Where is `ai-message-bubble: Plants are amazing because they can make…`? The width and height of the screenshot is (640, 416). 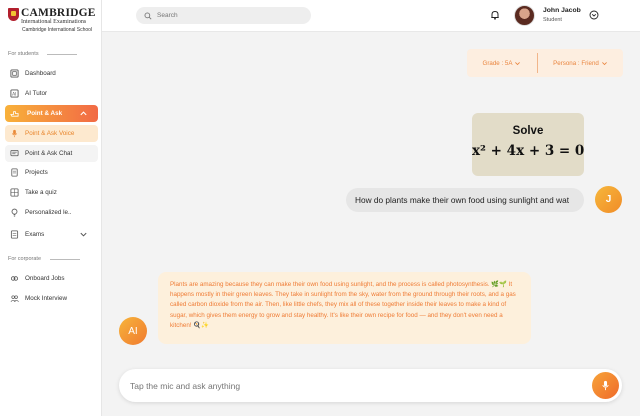 ai-message-bubble: Plants are amazing because they can make… is located at coordinates (344, 308).